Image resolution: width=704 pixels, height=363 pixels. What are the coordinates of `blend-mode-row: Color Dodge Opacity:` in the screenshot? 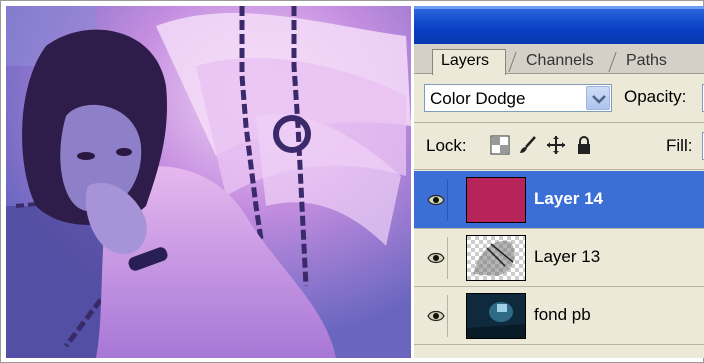 It's located at (559, 98).